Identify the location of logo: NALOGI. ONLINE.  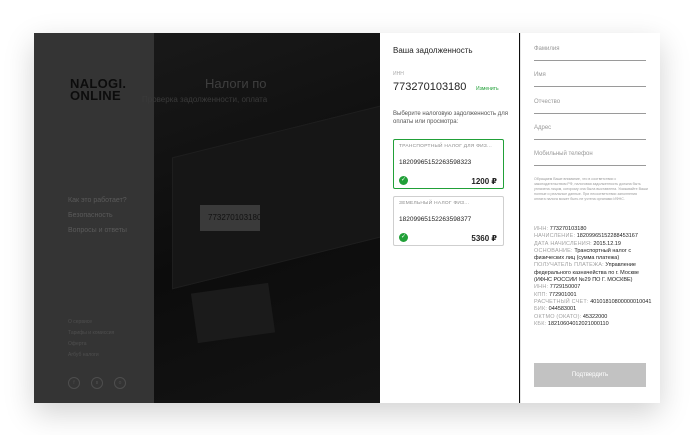
(95, 90).